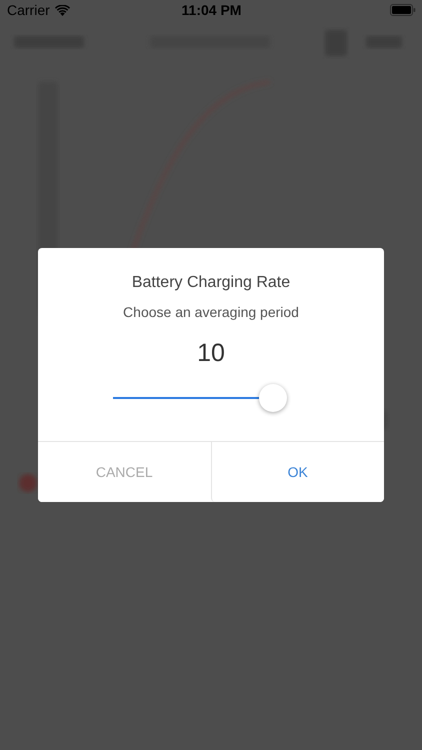 This screenshot has width=422, height=750. What do you see at coordinates (211, 353) in the screenshot?
I see `value-label: 10` at bounding box center [211, 353].